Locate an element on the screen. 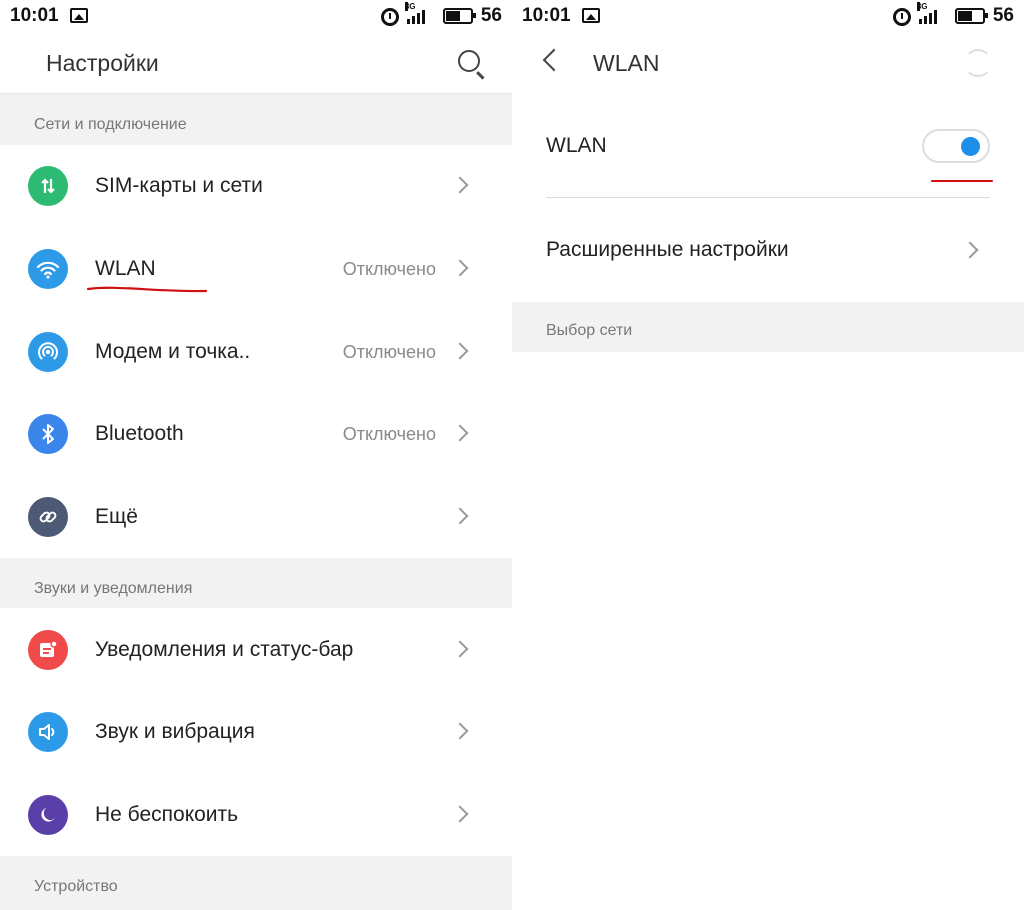 Image resolution: width=1024 pixels, height=910 pixels. back-icon is located at coordinates (554, 60).